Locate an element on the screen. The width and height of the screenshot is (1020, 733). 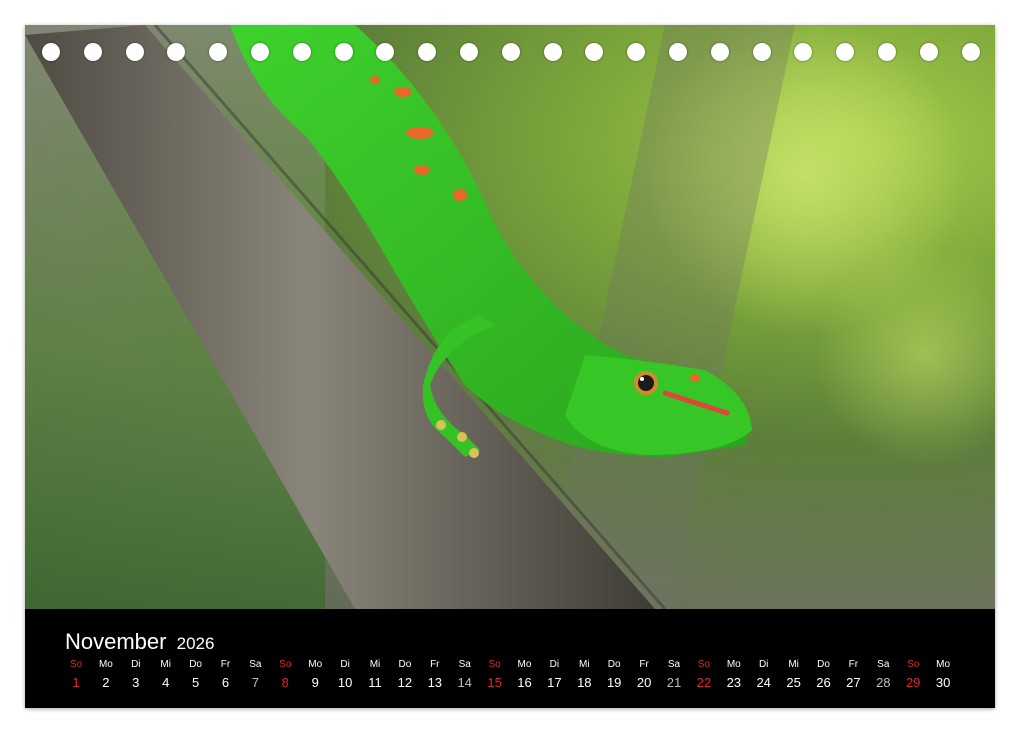
day-number: 23 is located at coordinates (734, 682).